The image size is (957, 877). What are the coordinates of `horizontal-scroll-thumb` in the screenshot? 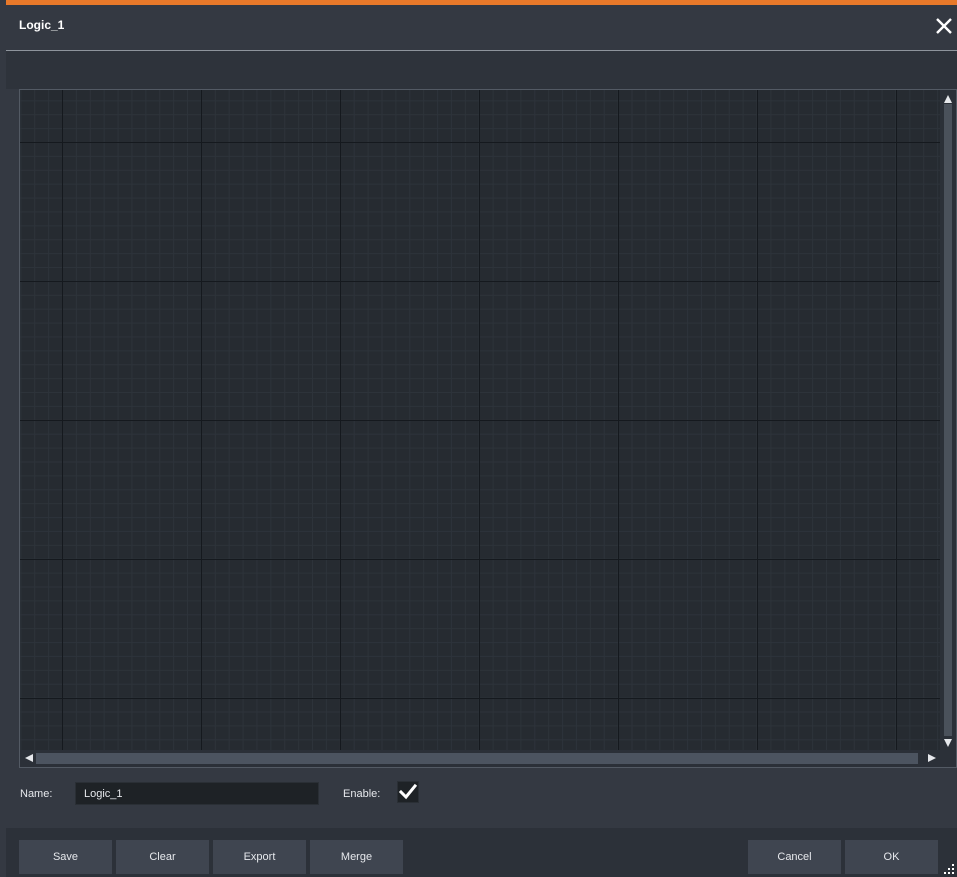 It's located at (477, 758).